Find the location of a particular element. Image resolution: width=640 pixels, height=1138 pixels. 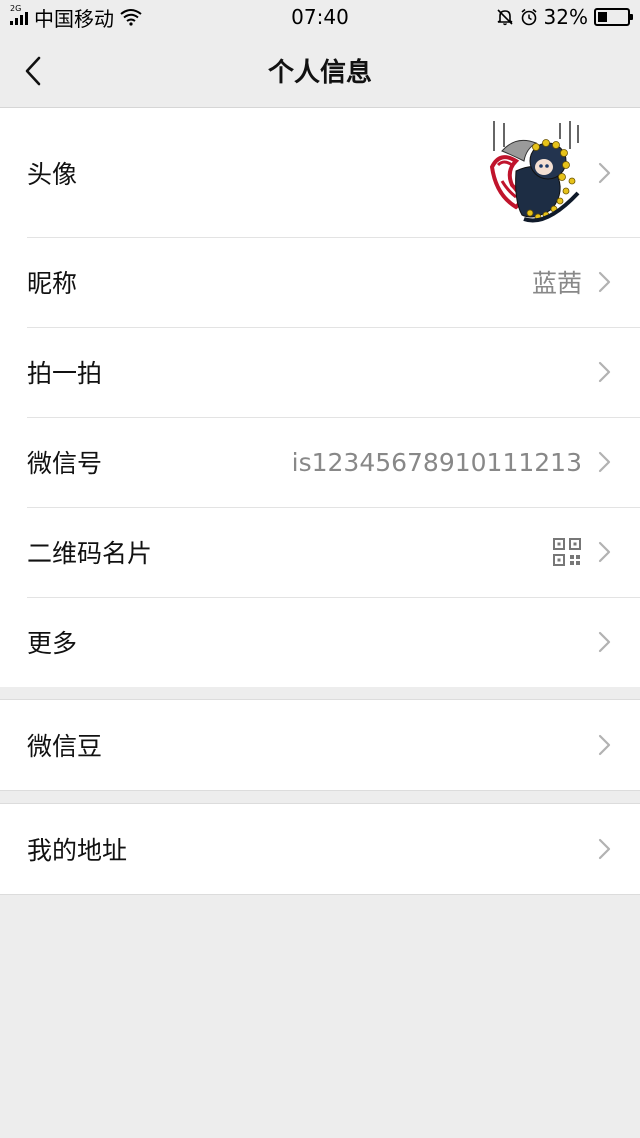

page-title: 个人信息 is located at coordinates (319, 73).